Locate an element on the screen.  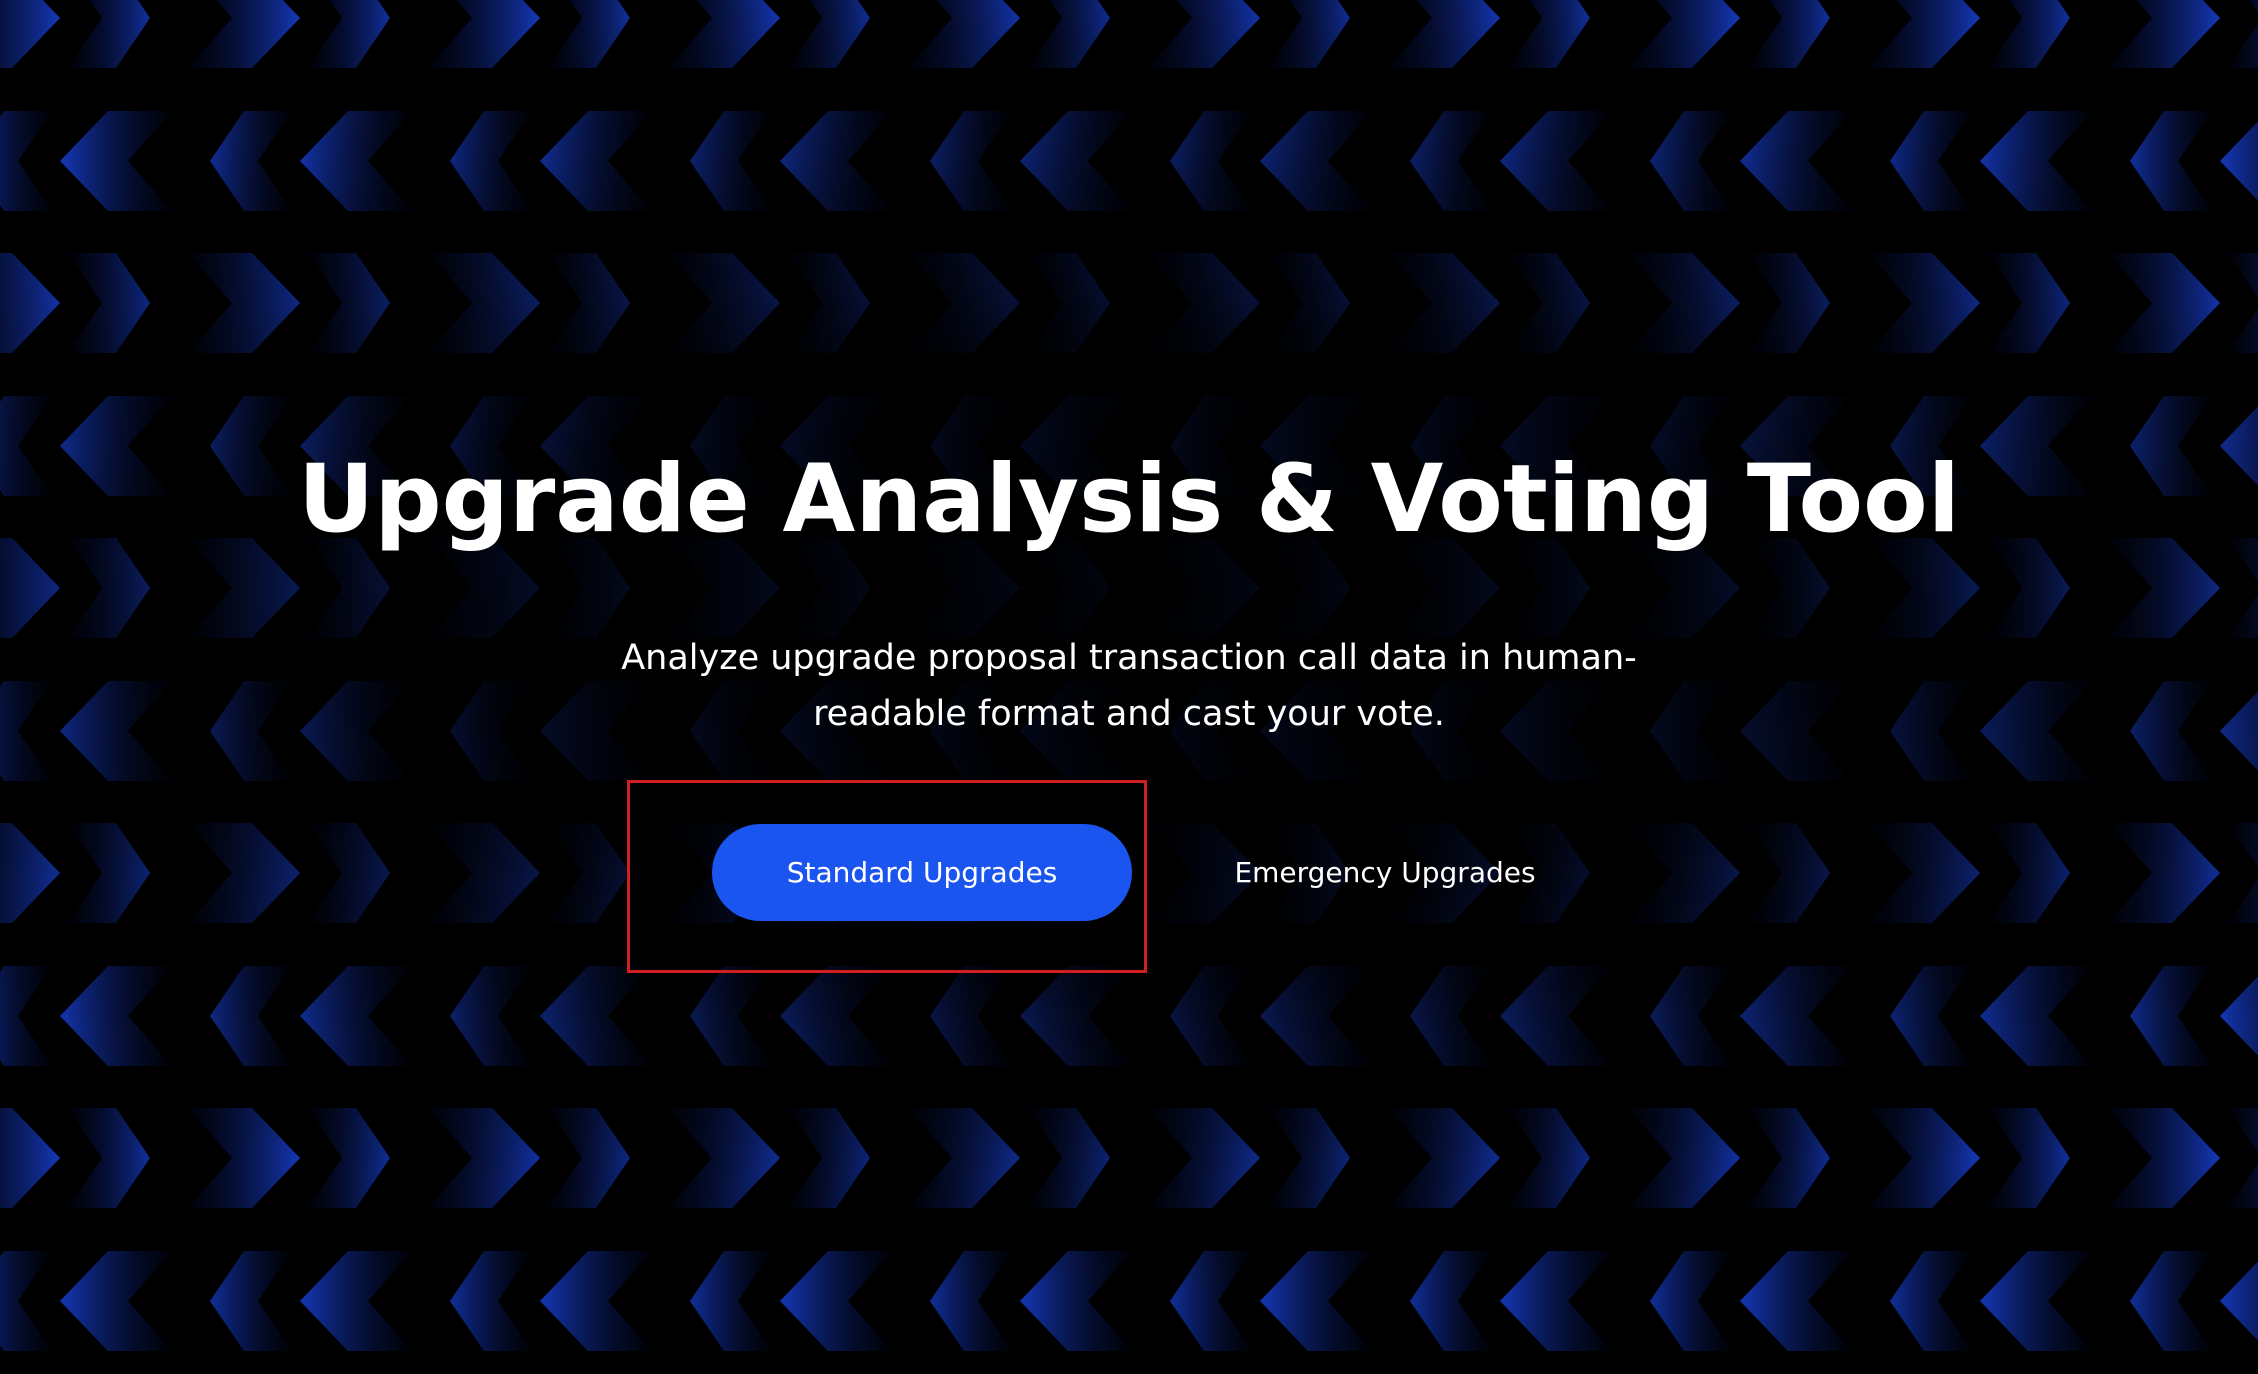
page-title: Upgrade Analysis & Voting Tool is located at coordinates (1129, 499).